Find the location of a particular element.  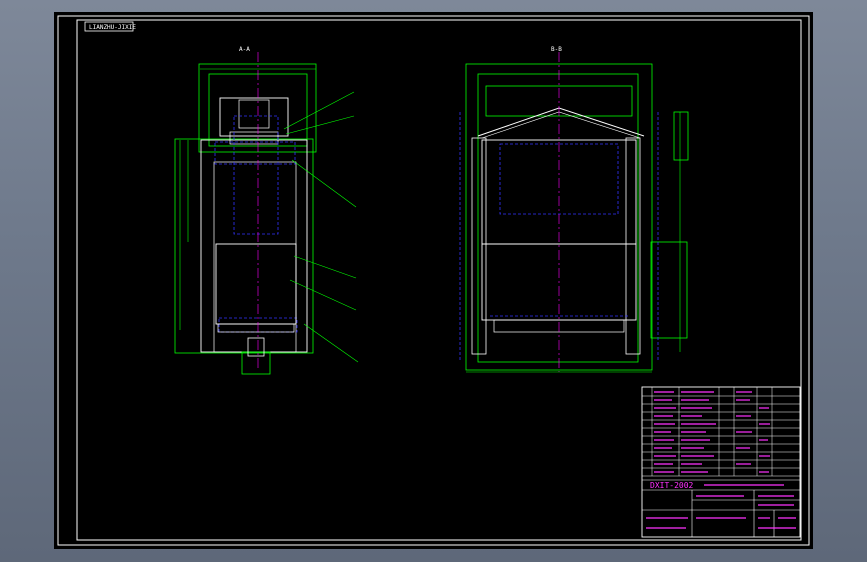

title-block: DXIT-2002 is located at coordinates (721, 462).